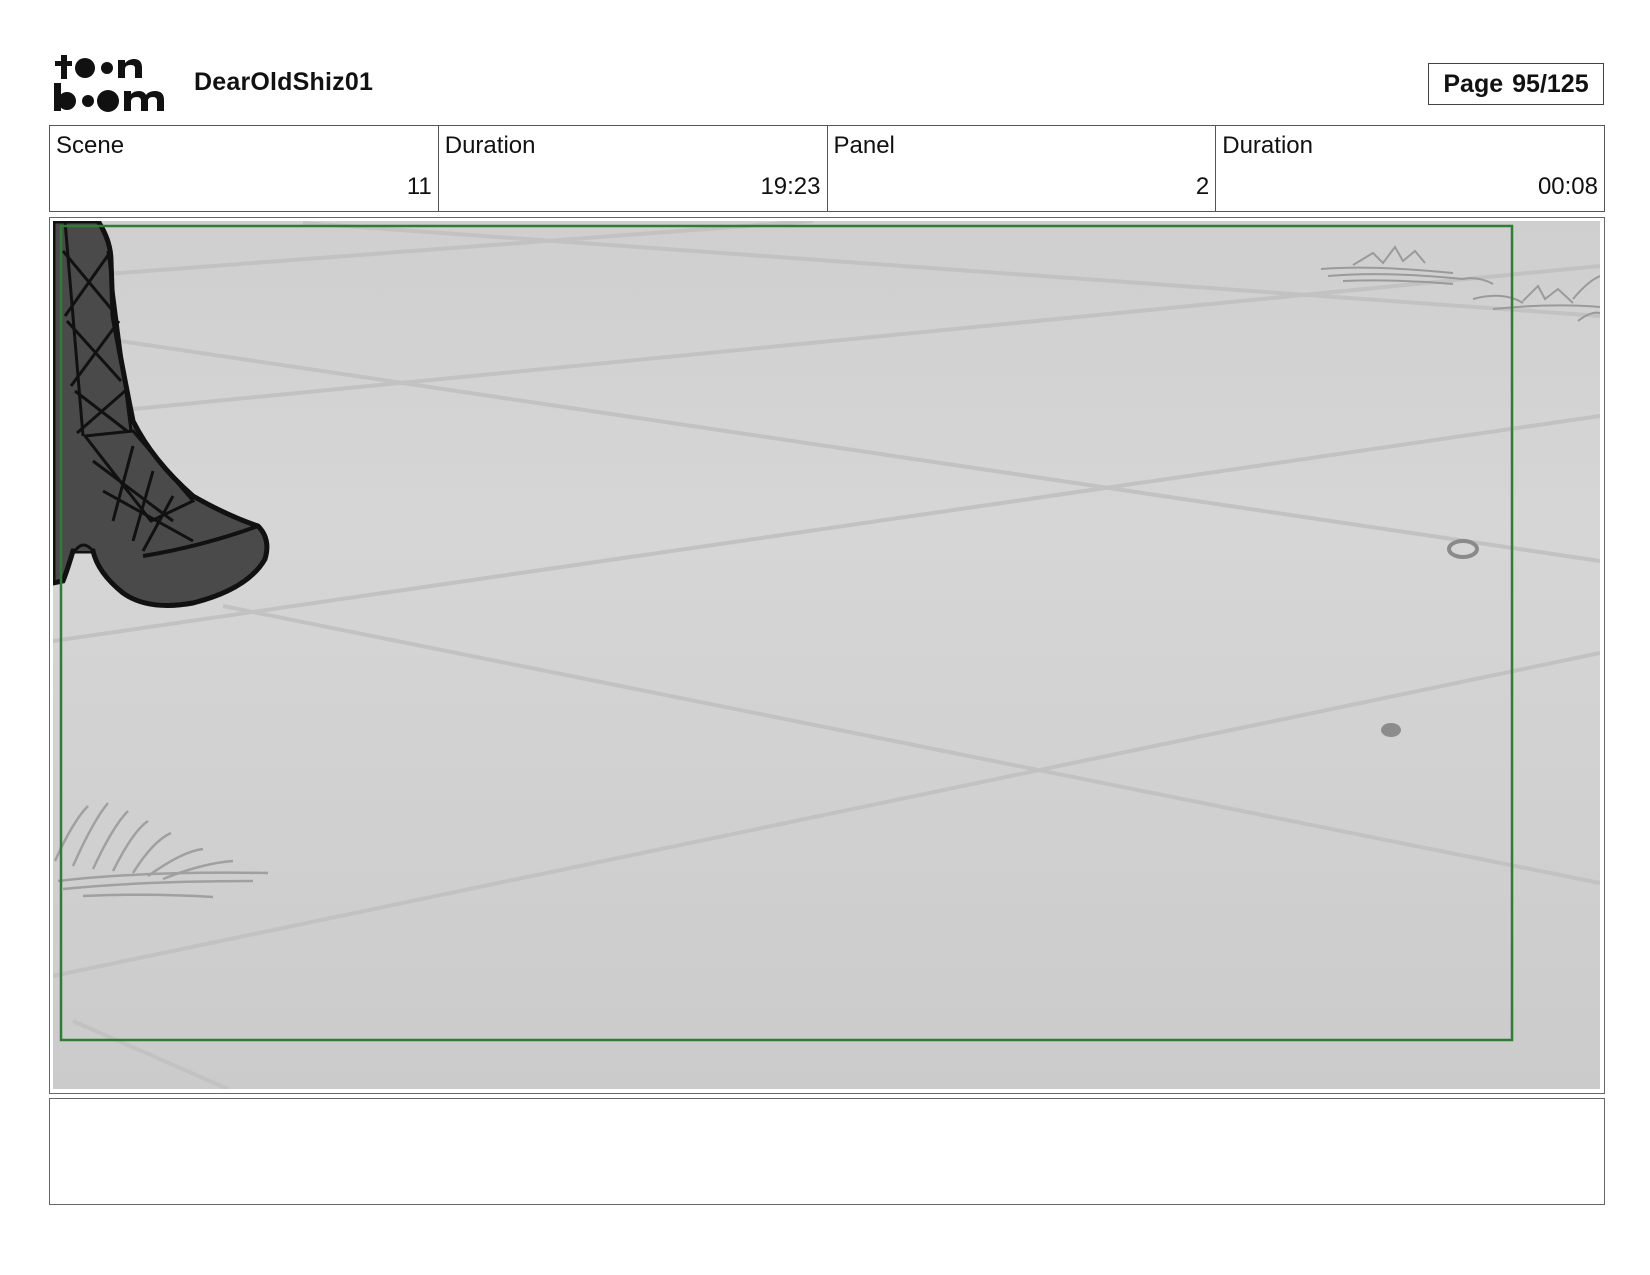 The height and width of the screenshot is (1275, 1650). What do you see at coordinates (490, 145) in the screenshot?
I see `scene-duration-label: Duration` at bounding box center [490, 145].